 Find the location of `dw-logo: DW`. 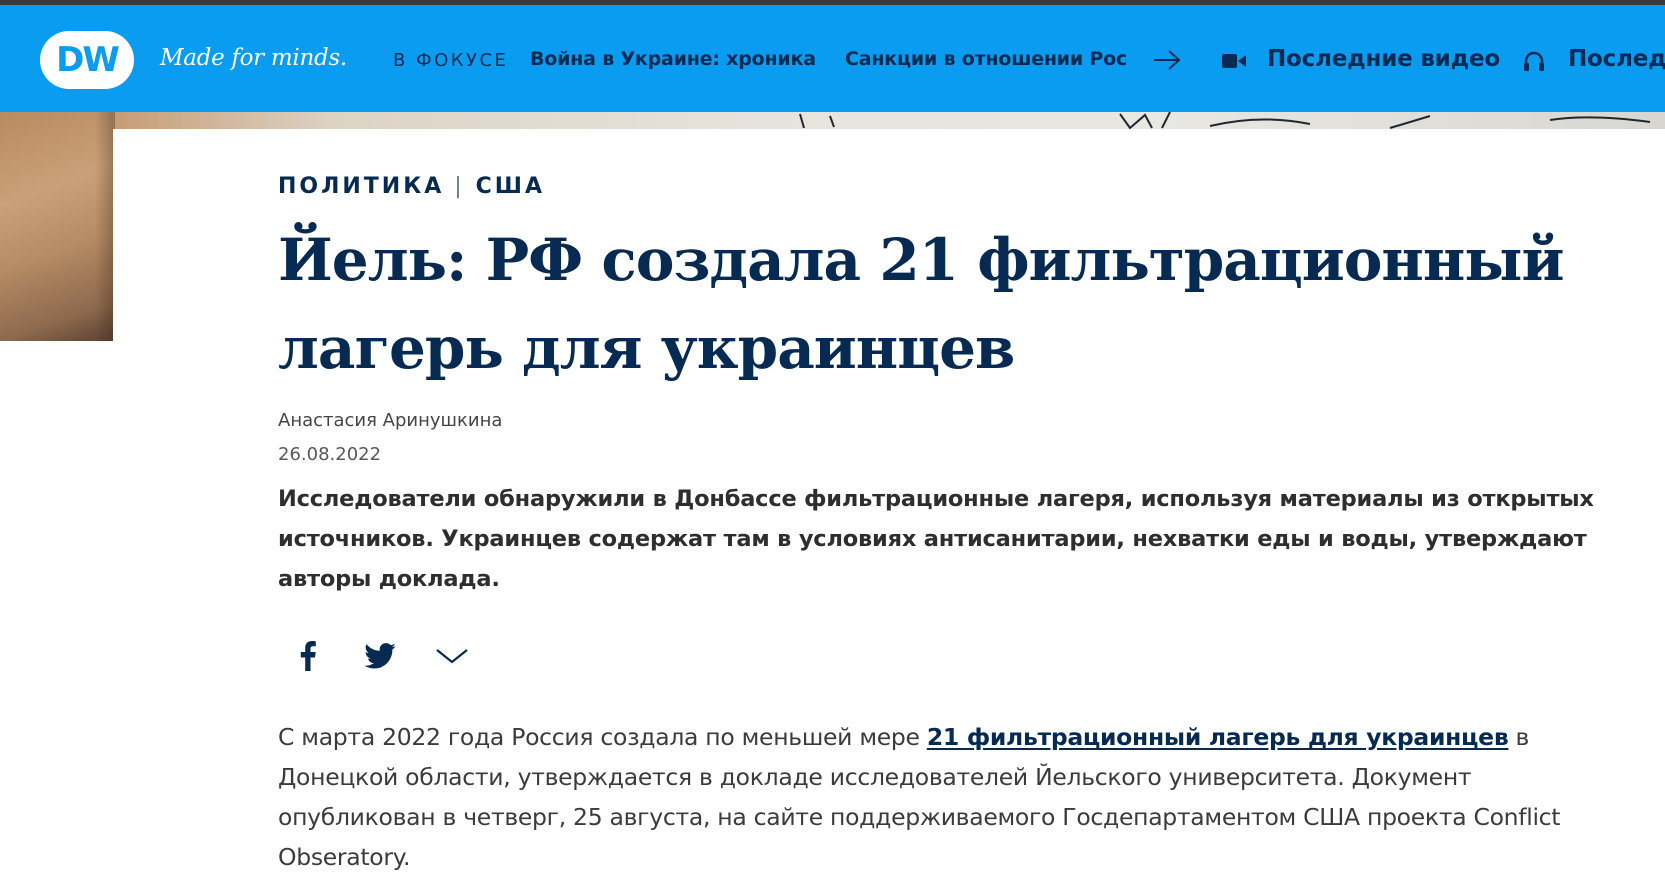

dw-logo: DW is located at coordinates (87, 60).